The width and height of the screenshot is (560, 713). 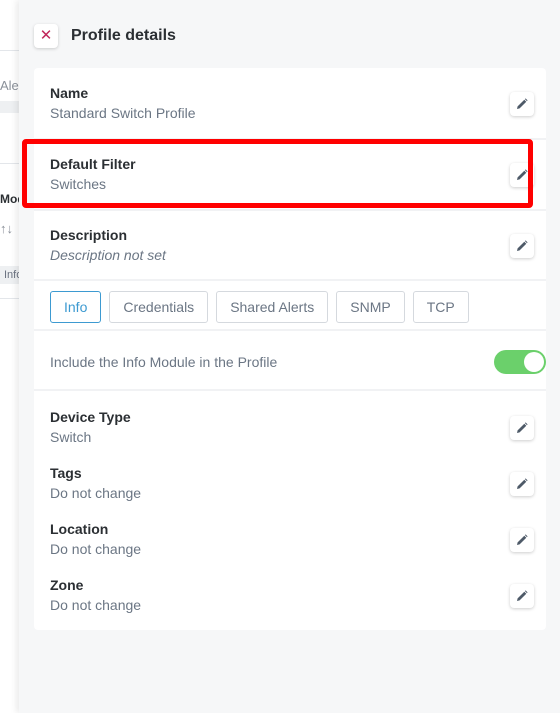 What do you see at coordinates (298, 362) in the screenshot?
I see `info-module-toggle-row: Include the Info Module in the Profile` at bounding box center [298, 362].